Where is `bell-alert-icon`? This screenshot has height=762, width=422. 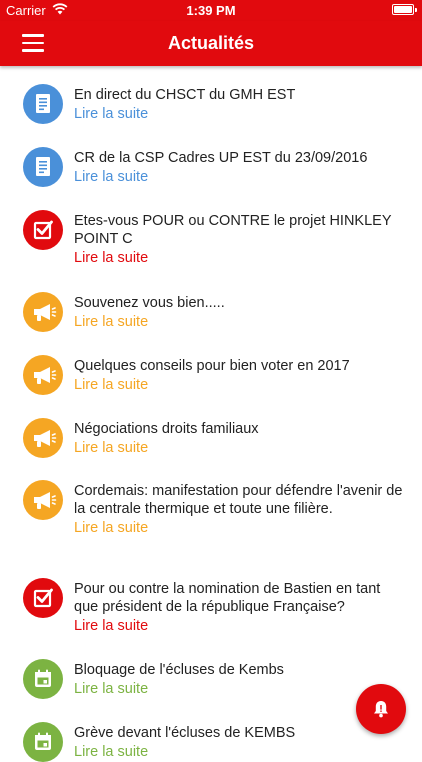 bell-alert-icon is located at coordinates (381, 709).